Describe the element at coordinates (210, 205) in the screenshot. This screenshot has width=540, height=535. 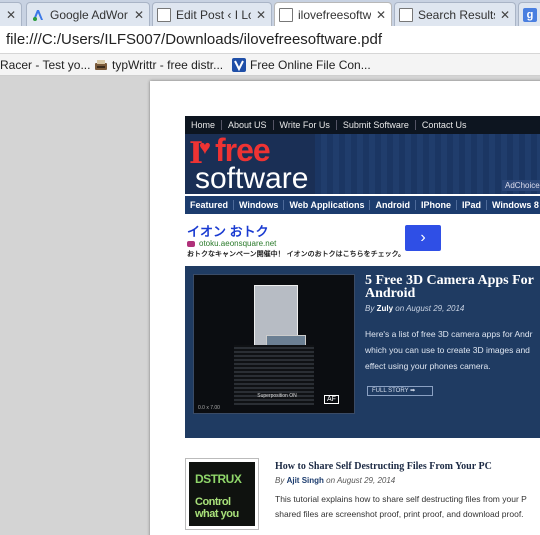
I see `nav-featured: Featured` at that location.